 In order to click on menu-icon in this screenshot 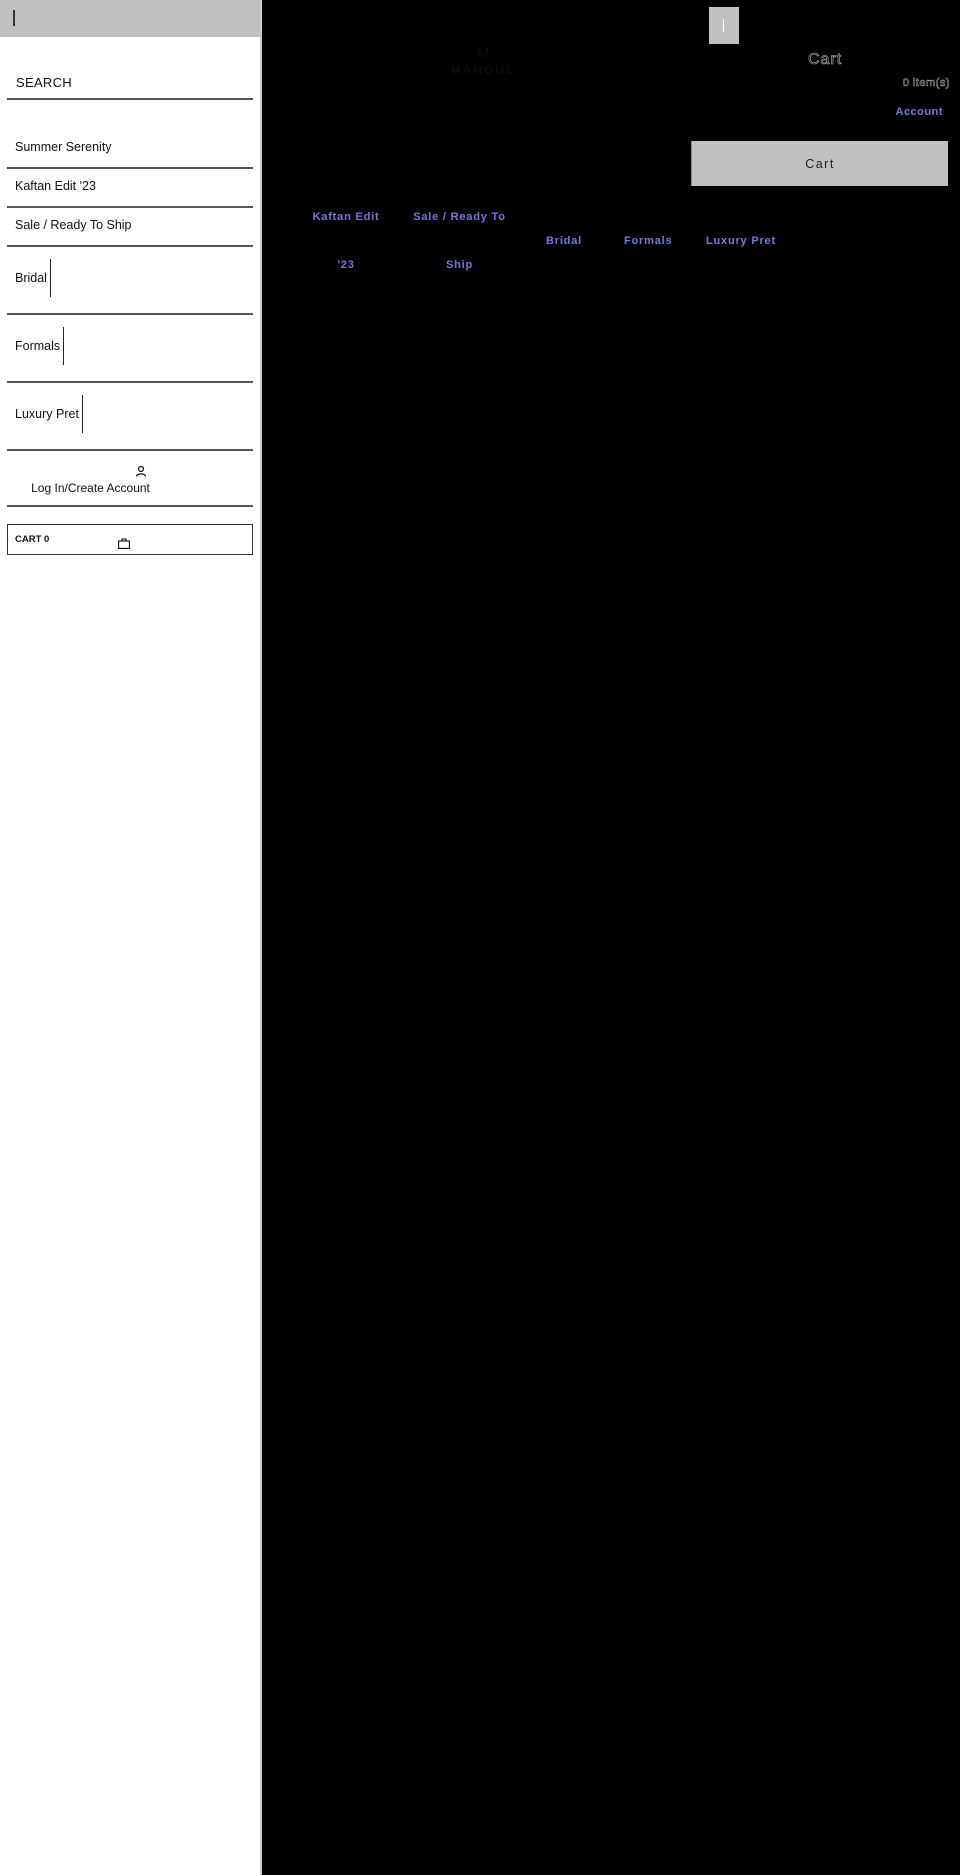, I will do `click(723, 25)`.